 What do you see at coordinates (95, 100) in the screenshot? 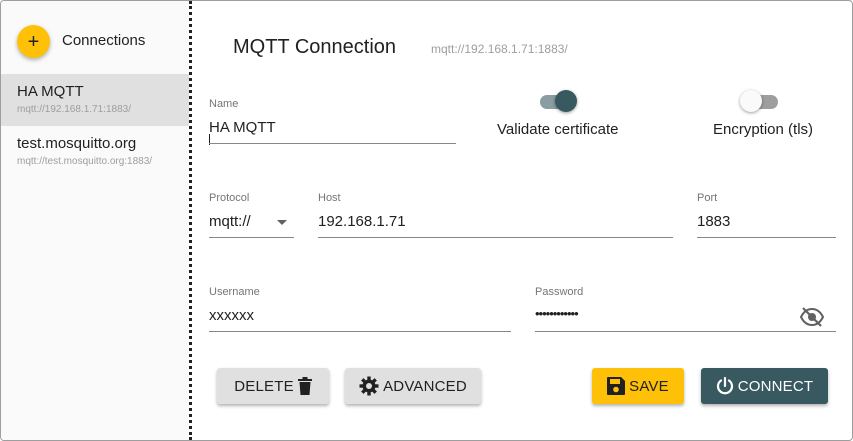
I see `connection-item-ha-mqtt: HA MQTT mqtt://192.168.1.71:1883/` at bounding box center [95, 100].